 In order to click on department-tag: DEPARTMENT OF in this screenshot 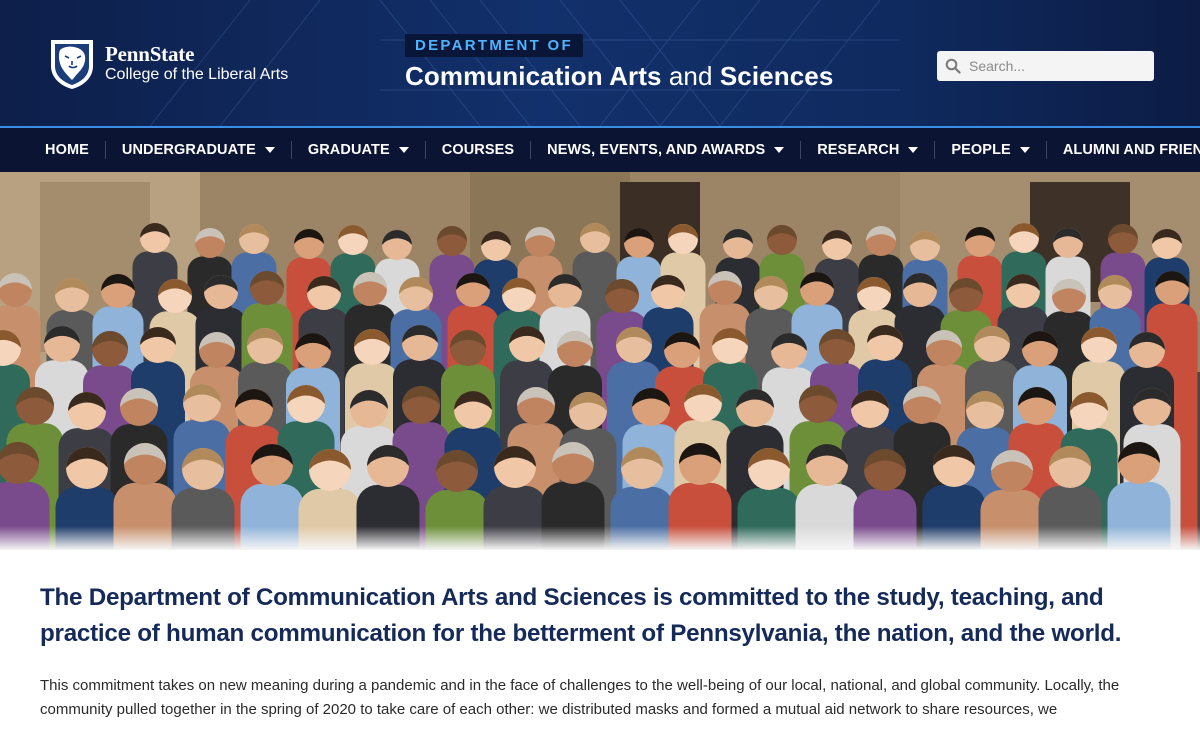, I will do `click(494, 45)`.